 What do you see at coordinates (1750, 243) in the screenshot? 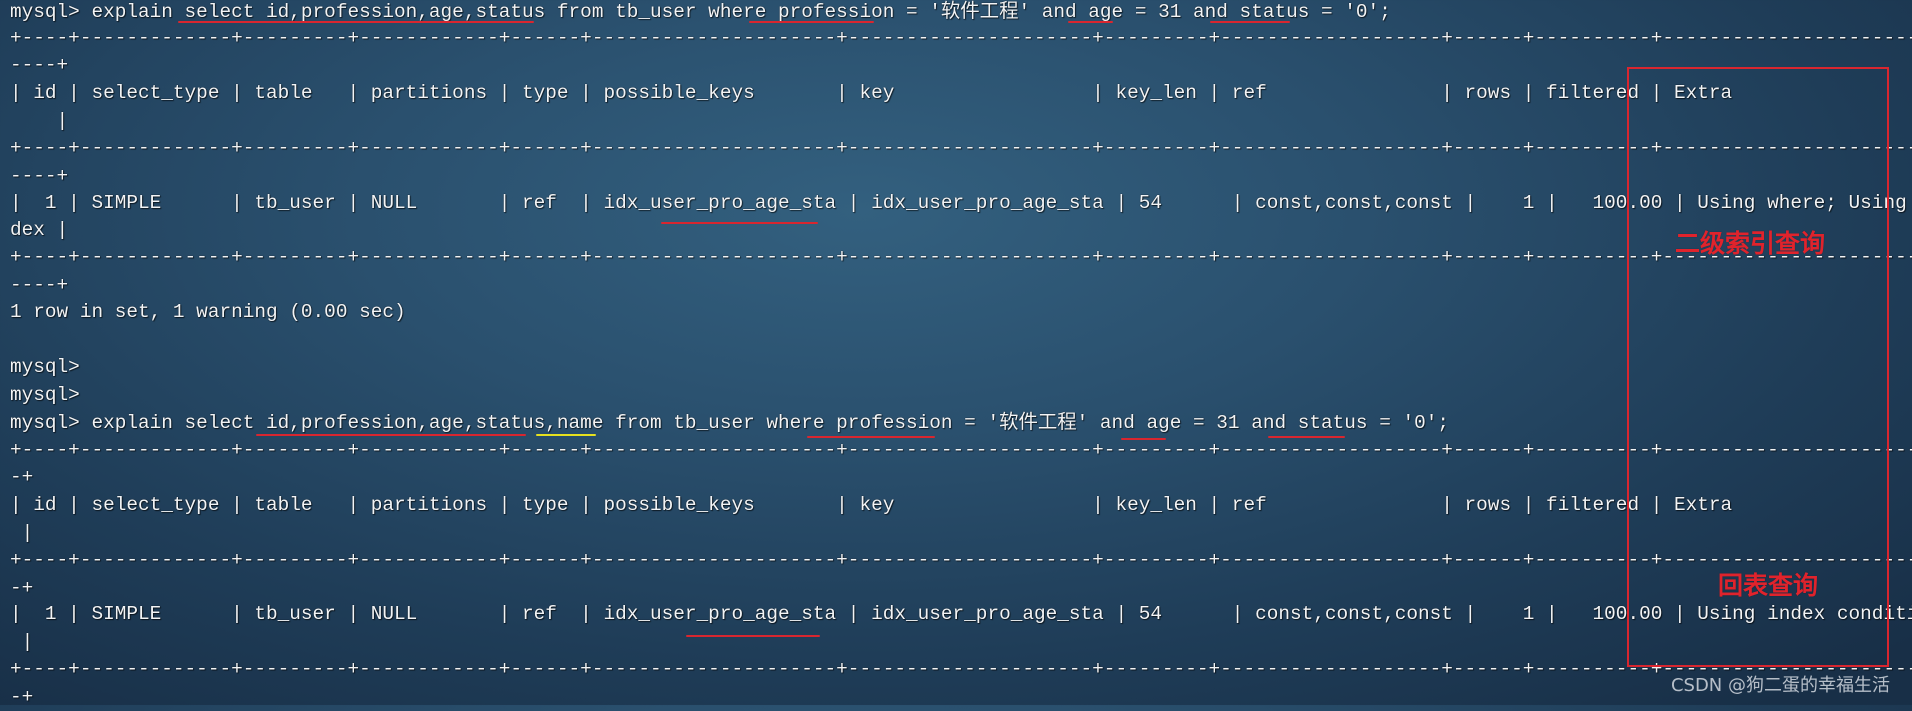
I see `secondary-index-query-label: 二级索引查询` at bounding box center [1750, 243].